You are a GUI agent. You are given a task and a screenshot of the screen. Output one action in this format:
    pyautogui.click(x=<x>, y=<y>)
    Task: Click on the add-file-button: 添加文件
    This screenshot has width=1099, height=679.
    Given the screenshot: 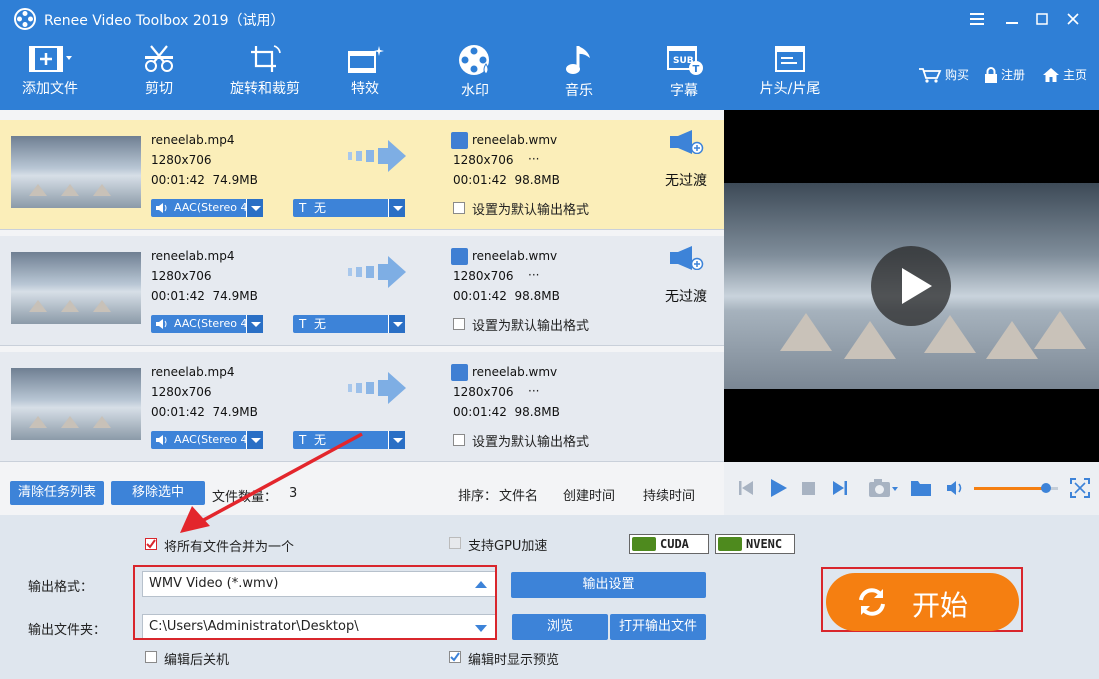 What is the action you would take?
    pyautogui.click(x=50, y=75)
    